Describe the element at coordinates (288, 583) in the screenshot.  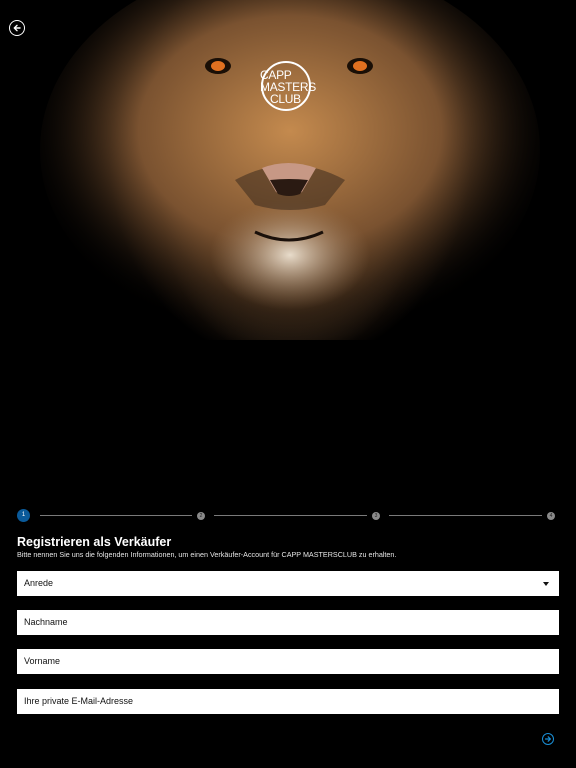
I see `salutation-select: Anrede` at that location.